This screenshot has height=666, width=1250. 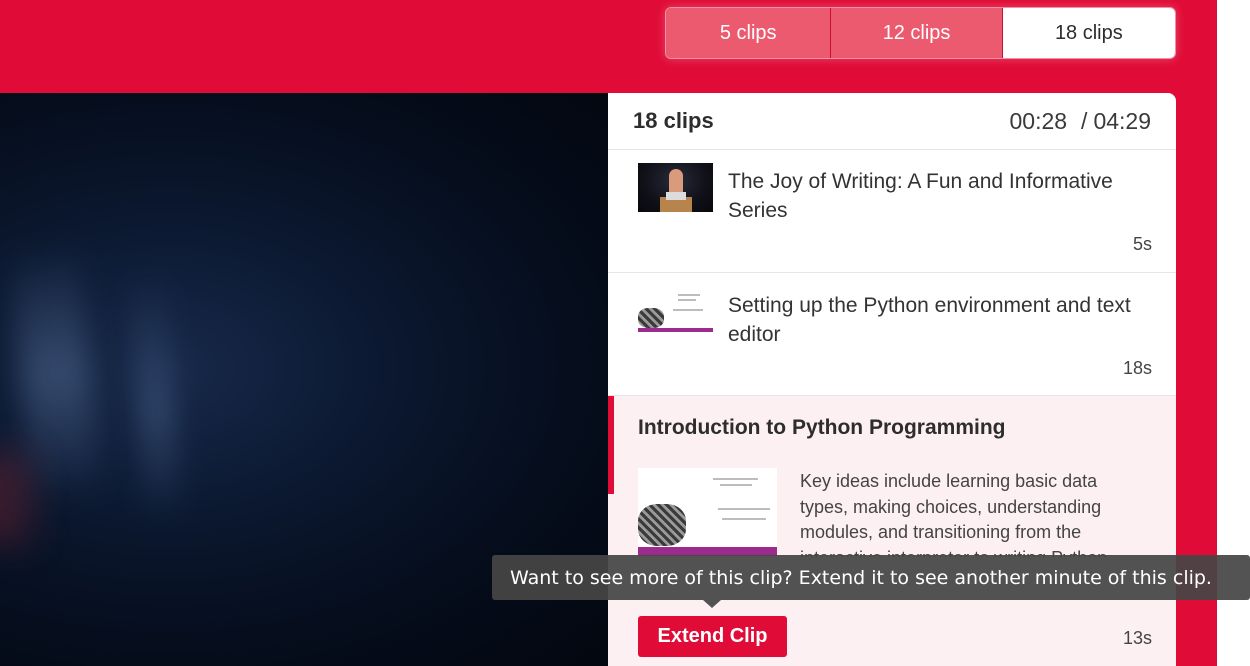 I want to click on total-time: 04:29, so click(x=1122, y=120).